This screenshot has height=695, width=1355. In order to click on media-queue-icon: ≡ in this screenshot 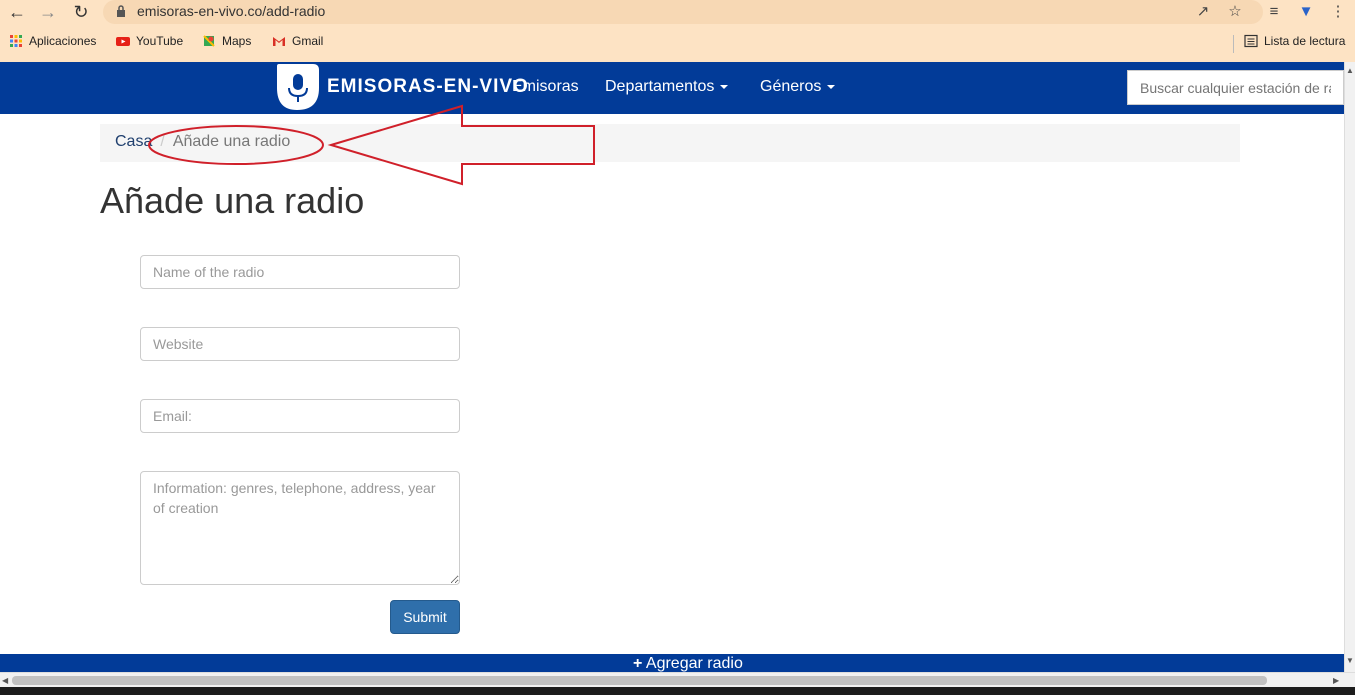, I will do `click(1274, 12)`.